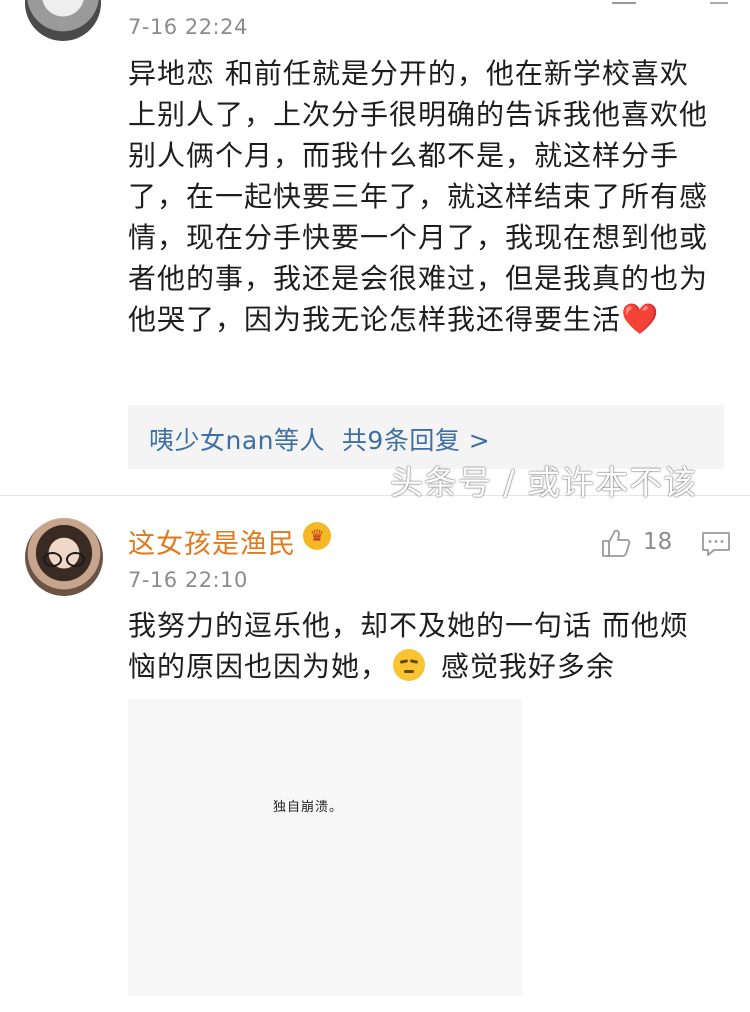 The width and height of the screenshot is (750, 1012). What do you see at coordinates (658, 542) in the screenshot?
I see `like-count: 18` at bounding box center [658, 542].